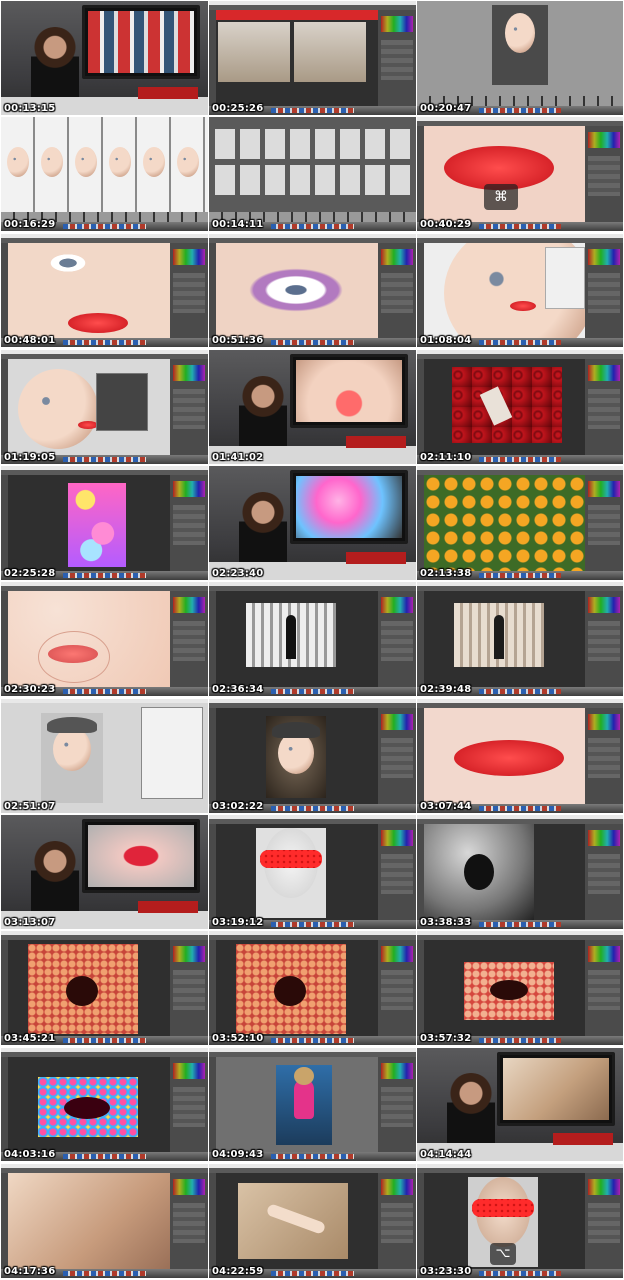 The height and width of the screenshot is (1280, 624). What do you see at coordinates (238, 108) in the screenshot?
I see `timestamp-label: 00:25:26` at bounding box center [238, 108].